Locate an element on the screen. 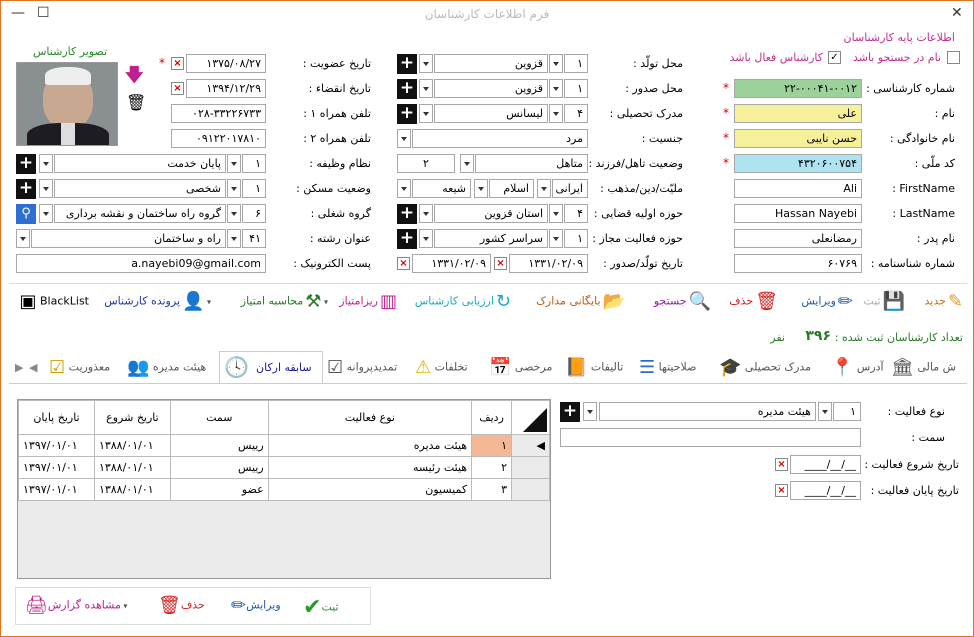 The height and width of the screenshot is (637, 974). degree-list-dropdown is located at coordinates (426, 113).